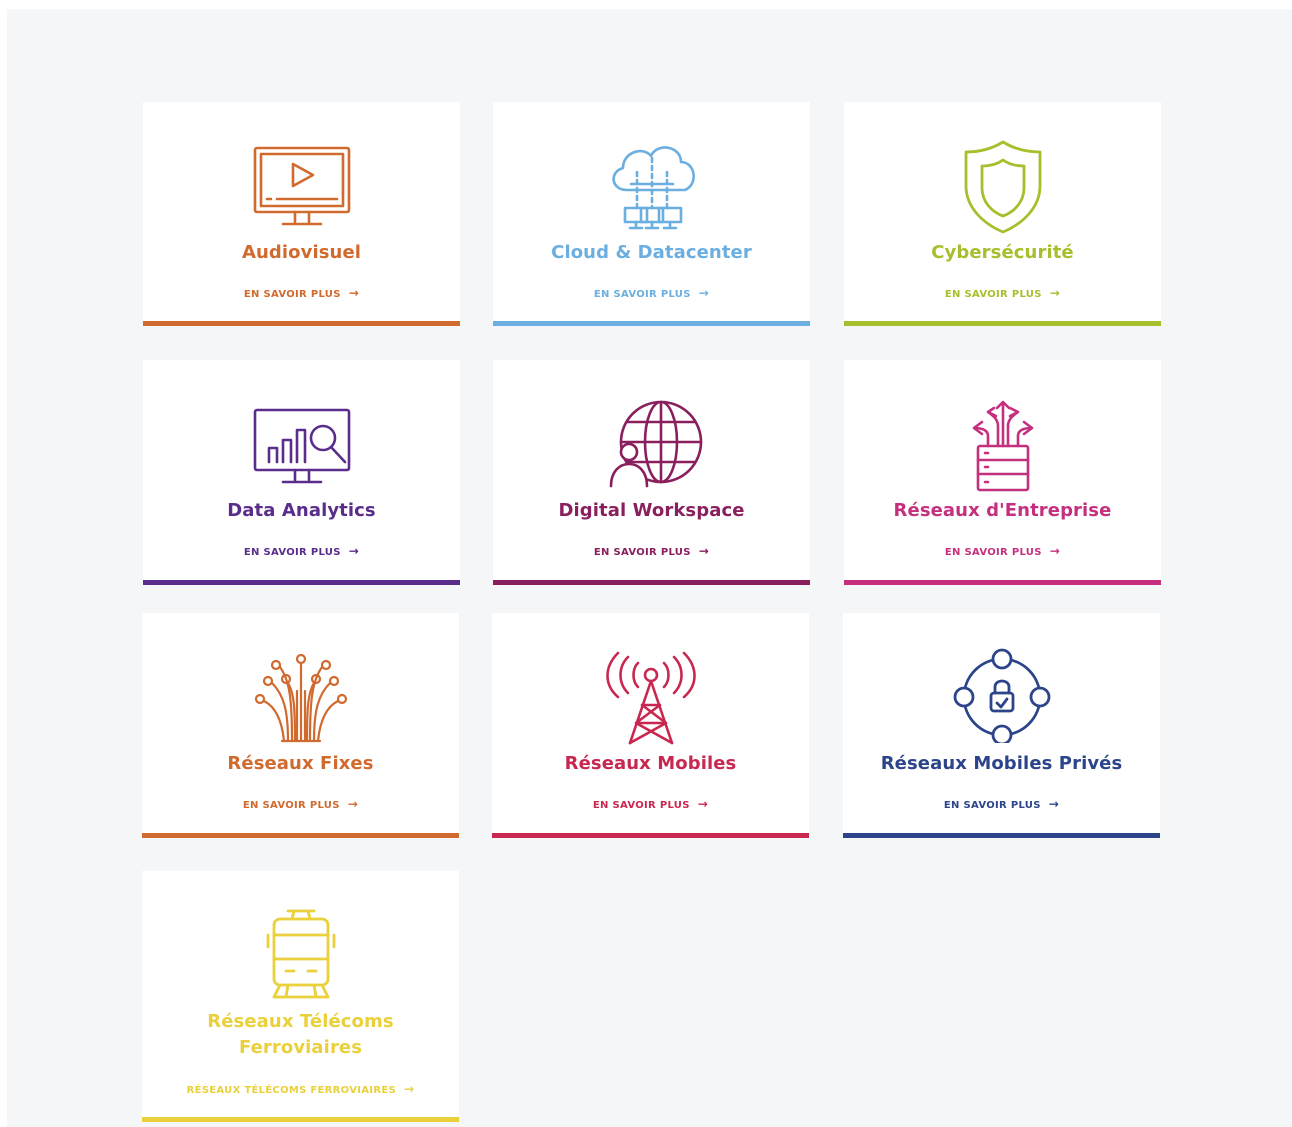  I want to click on card-digital-workspace: Digital Workspace EN SAVOIR PLUS →, so click(651, 472).